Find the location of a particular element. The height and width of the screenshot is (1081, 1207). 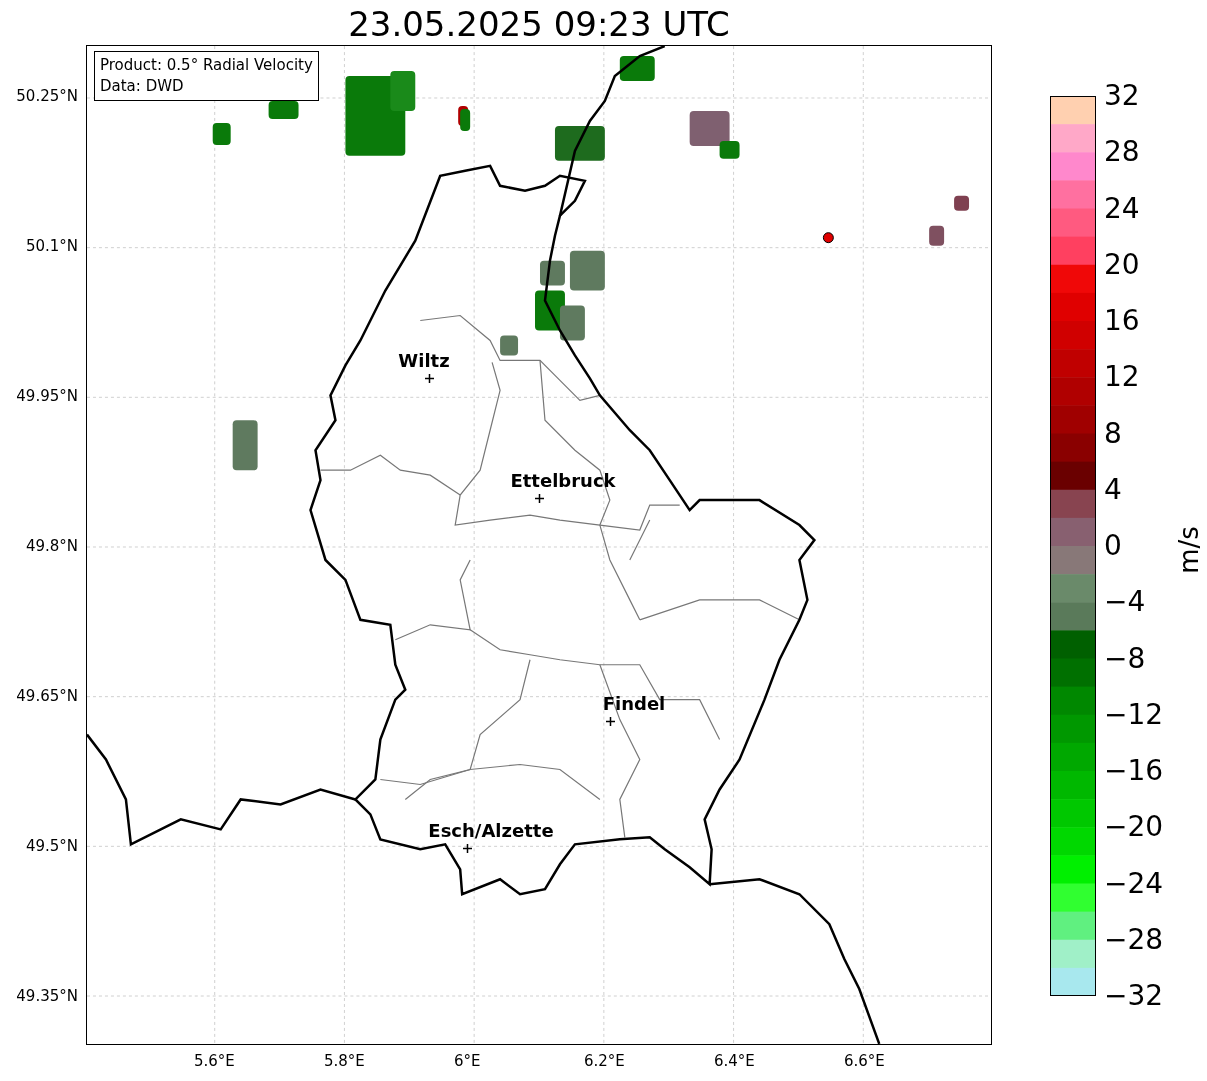

colorbar-tick-label: −32 is located at coordinates (1134, 996).